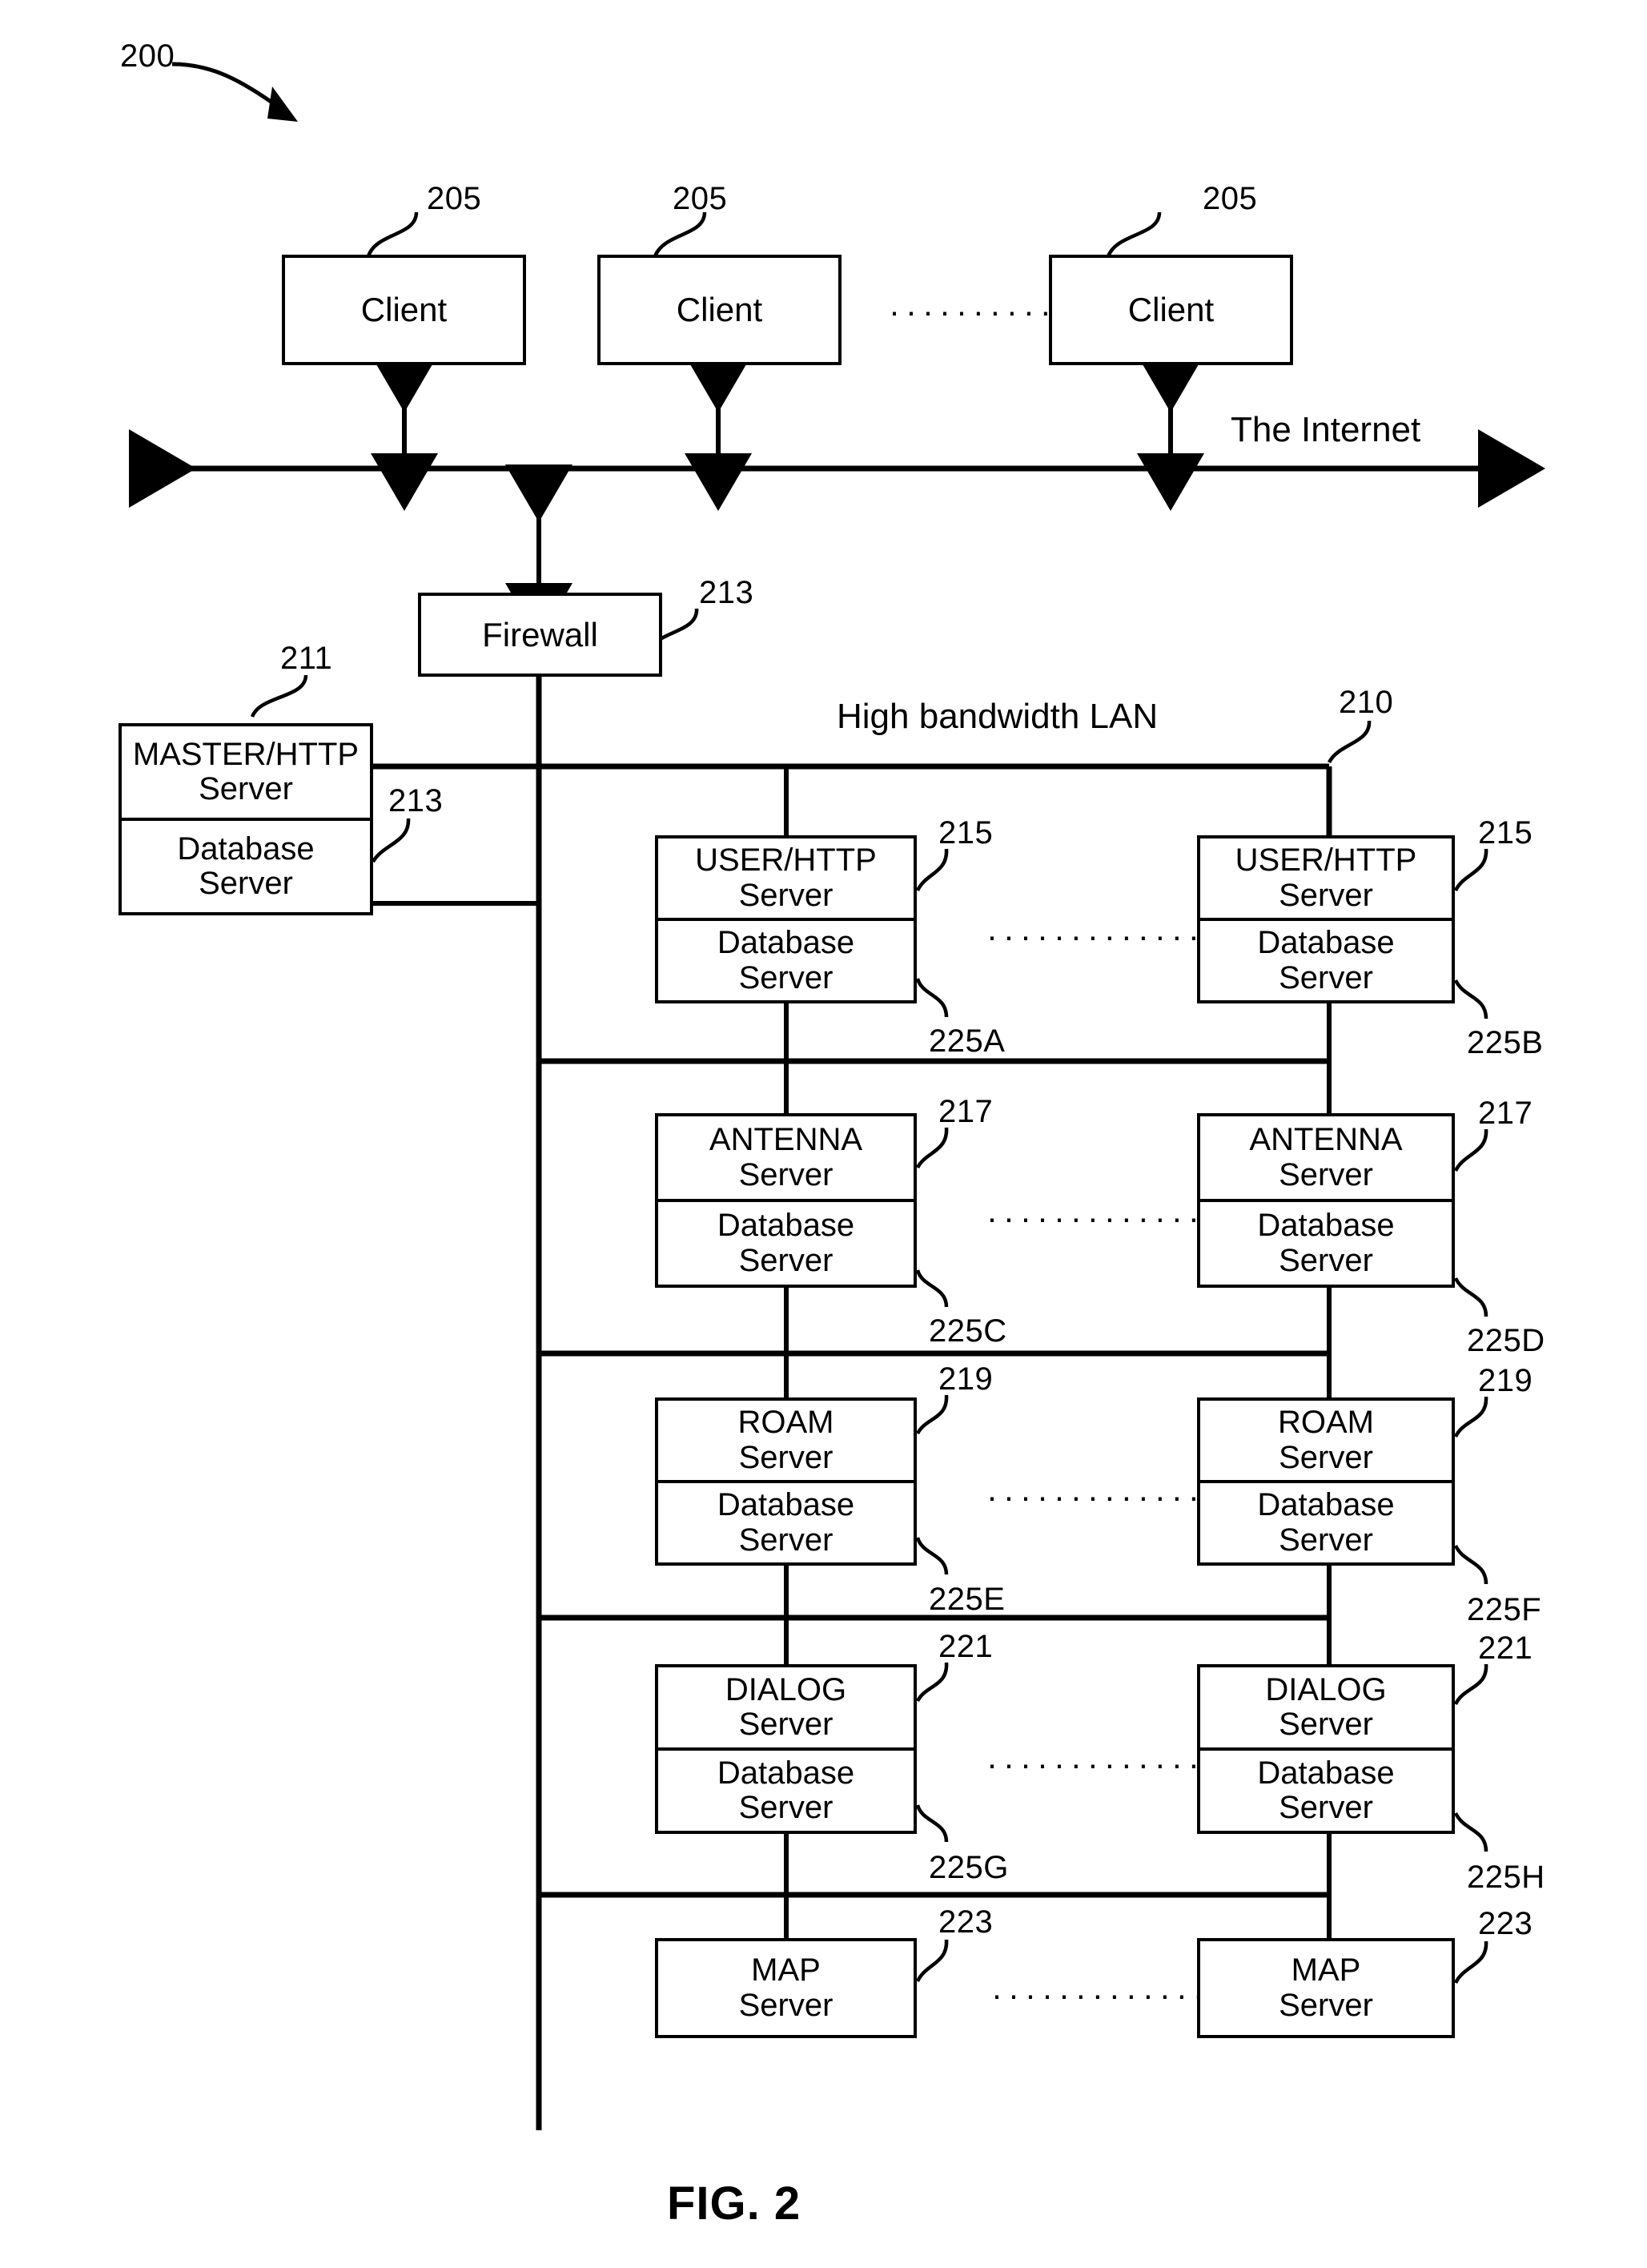 The image size is (1647, 2268). I want to click on map-left-subtitle: Server, so click(786, 2005).